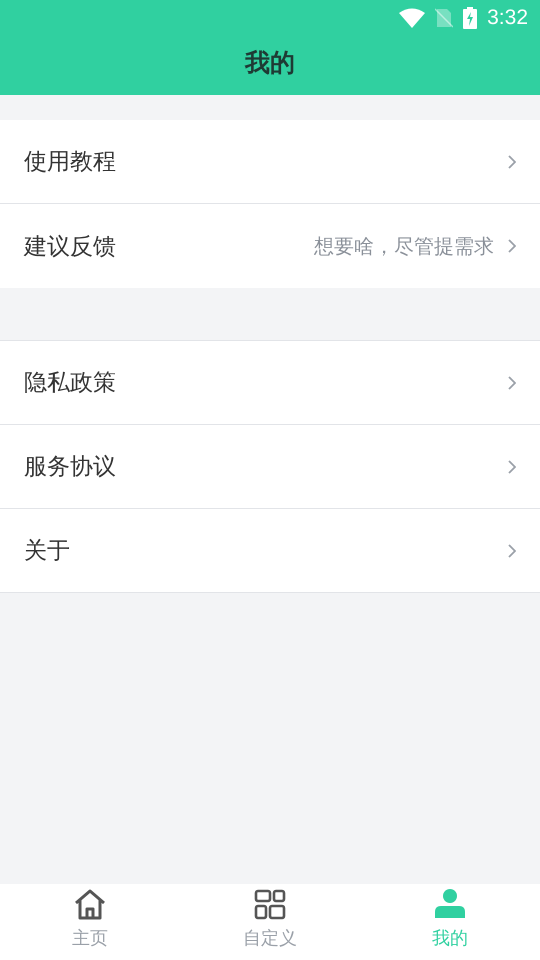 The height and width of the screenshot is (960, 540). I want to click on menu-item: 隐私政策, so click(270, 383).